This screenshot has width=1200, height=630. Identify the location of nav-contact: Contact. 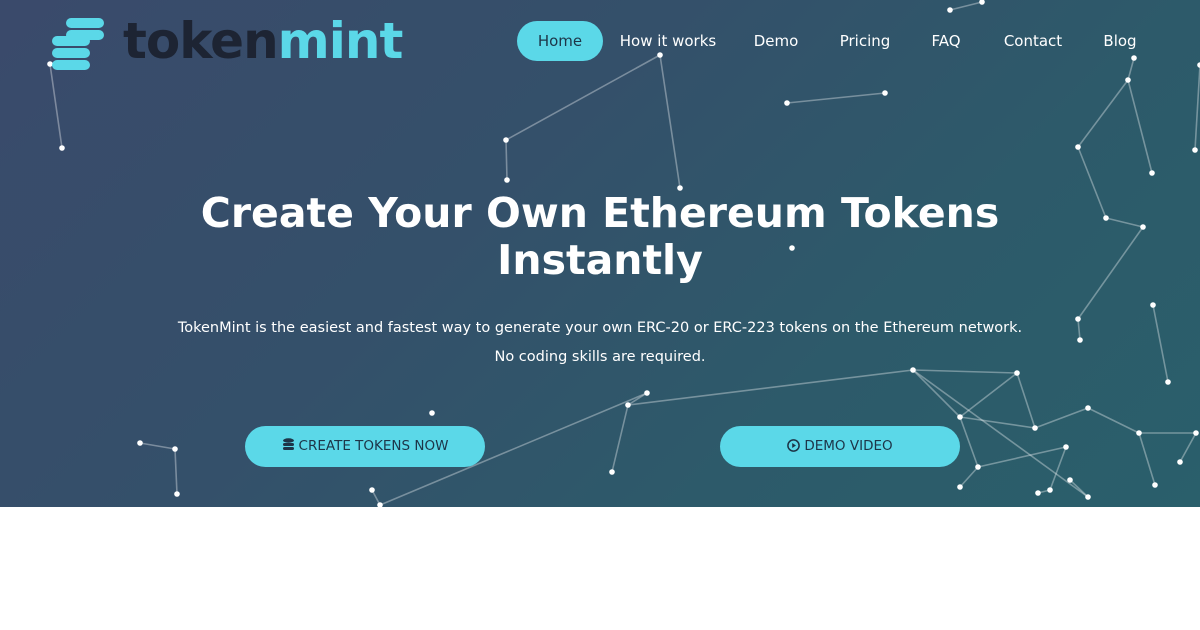
(1033, 41).